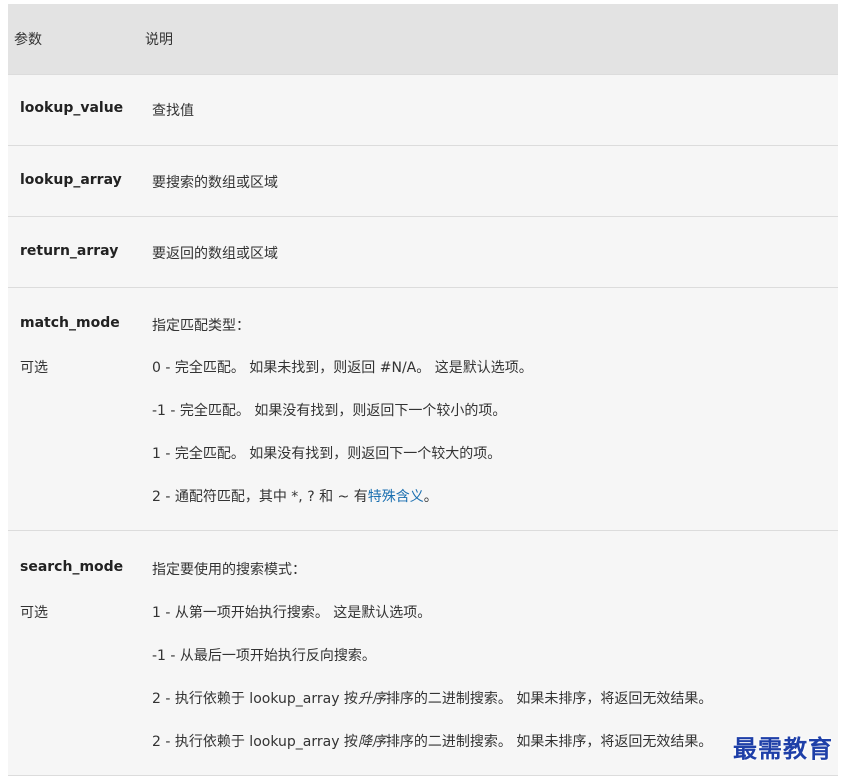 The height and width of the screenshot is (778, 841). Describe the element at coordinates (329, 411) in the screenshot. I see `list-item: -1 - 完全匹配。 如果没有找到，则返回下一个较小的项。` at that location.